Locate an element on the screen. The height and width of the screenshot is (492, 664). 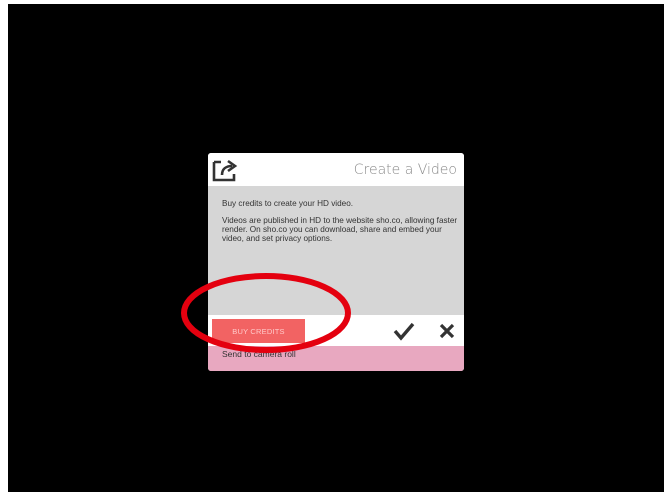
send-to-camera-roll-button: Send to camera roll is located at coordinates (336, 358).